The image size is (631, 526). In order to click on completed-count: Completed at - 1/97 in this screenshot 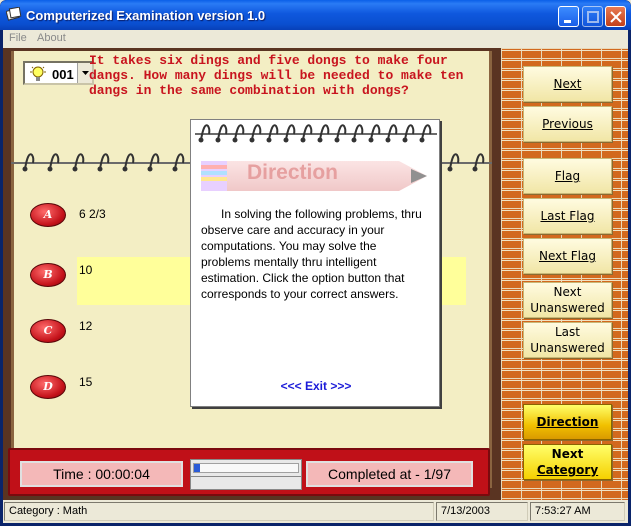, I will do `click(389, 474)`.